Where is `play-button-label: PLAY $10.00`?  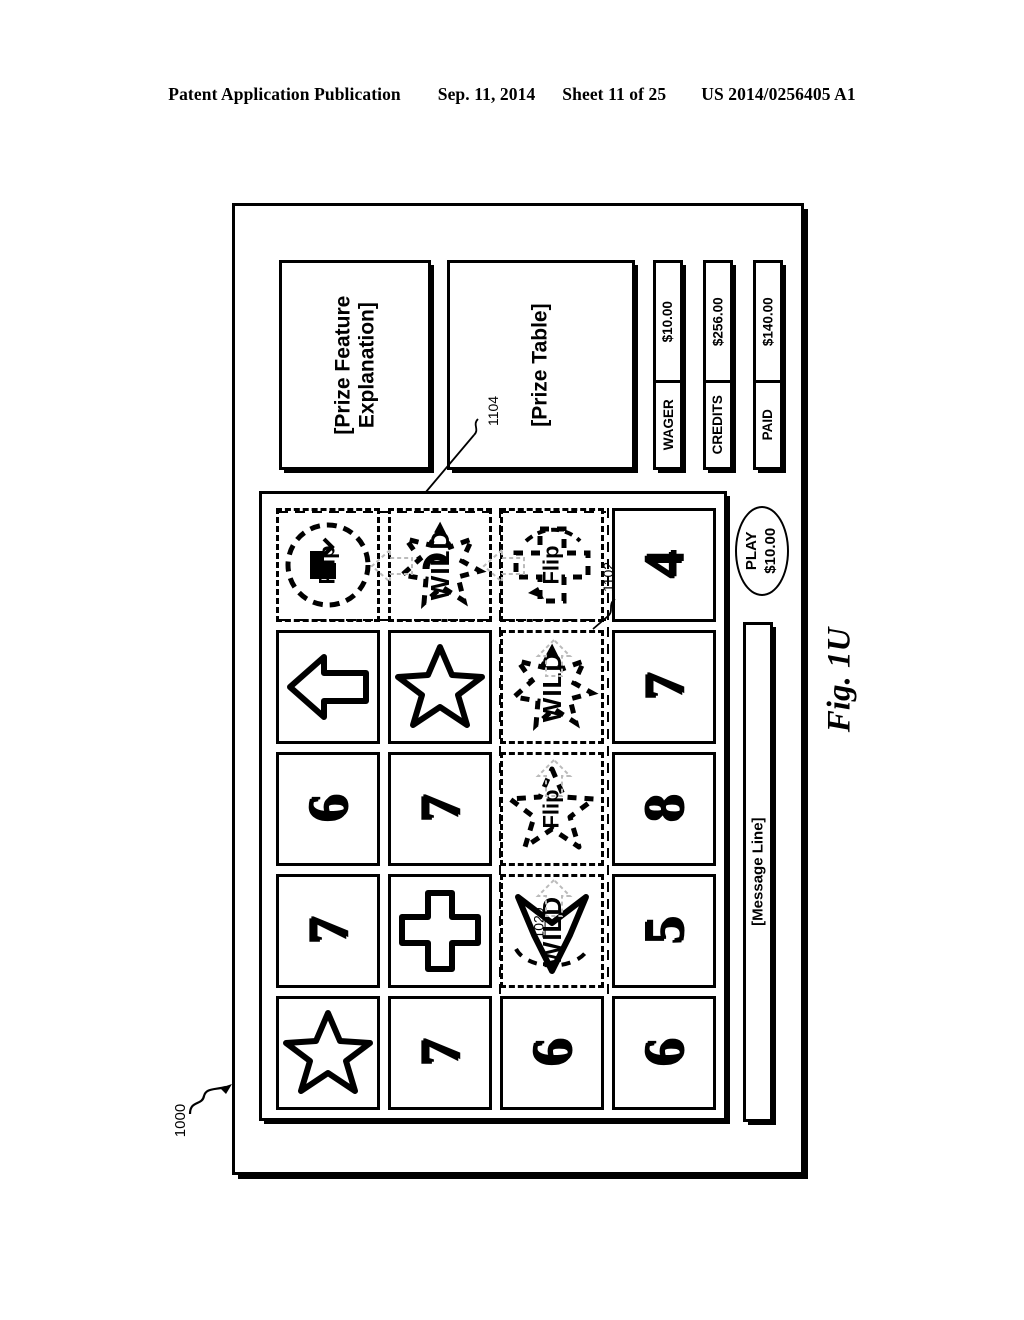
play-button-label: PLAY $10.00 is located at coordinates (762, 551).